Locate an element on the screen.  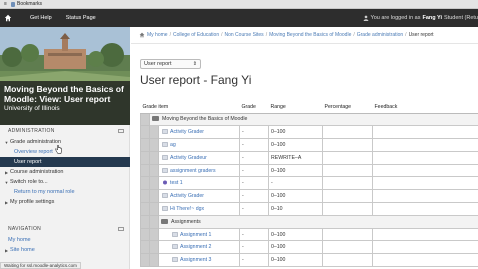
breadcrumb-my-home: My home is located at coordinates (157, 35).